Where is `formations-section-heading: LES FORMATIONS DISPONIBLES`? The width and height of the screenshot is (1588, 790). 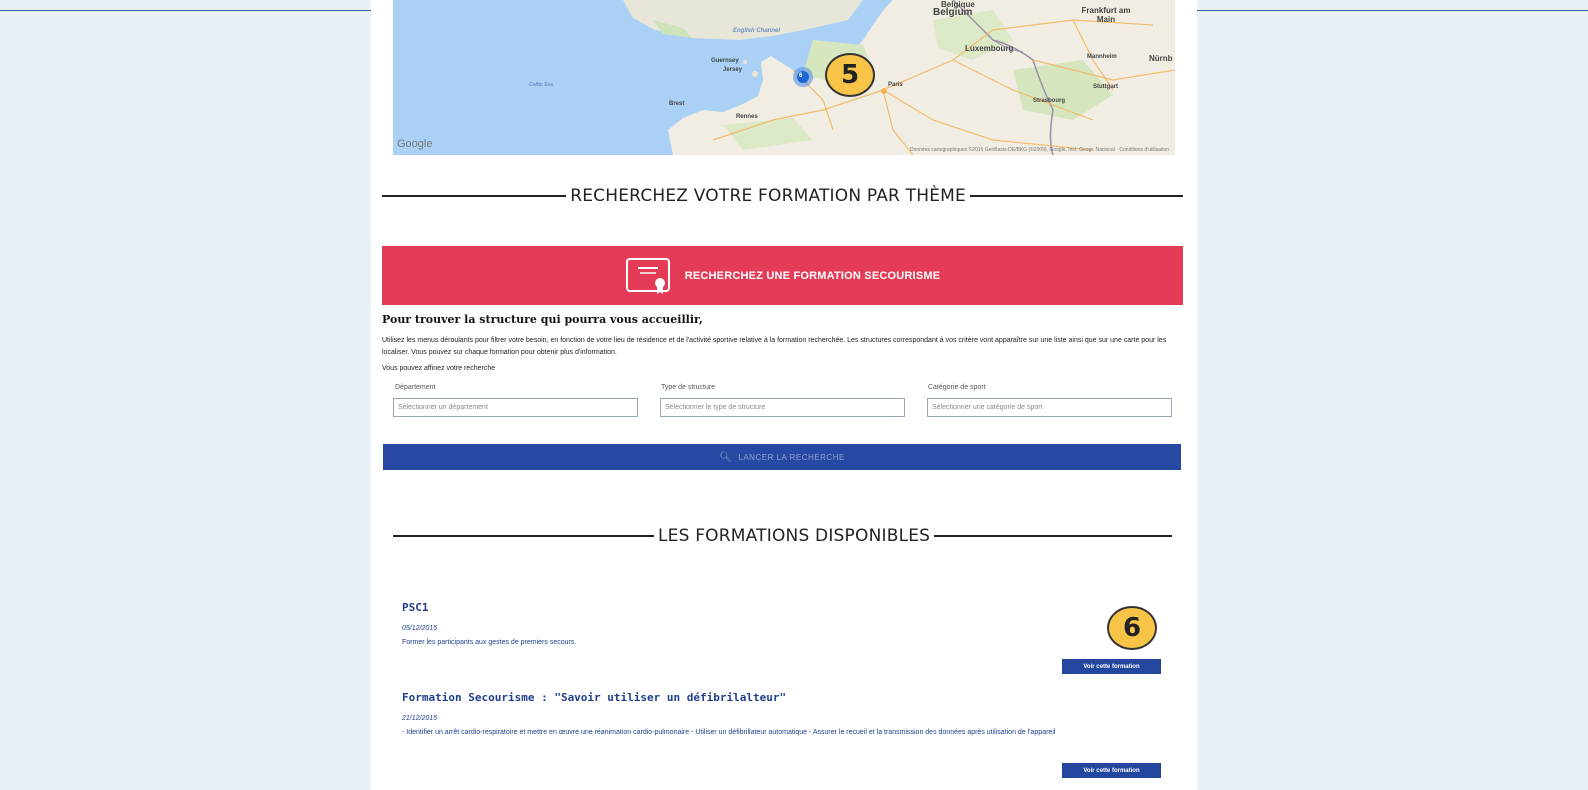
formations-section-heading: LES FORMATIONS DISPONIBLES is located at coordinates (782, 536).